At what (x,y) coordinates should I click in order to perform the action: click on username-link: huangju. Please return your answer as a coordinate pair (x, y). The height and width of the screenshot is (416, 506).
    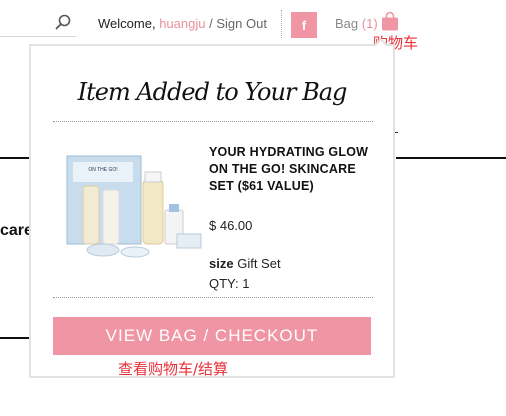
    Looking at the image, I should click on (182, 23).